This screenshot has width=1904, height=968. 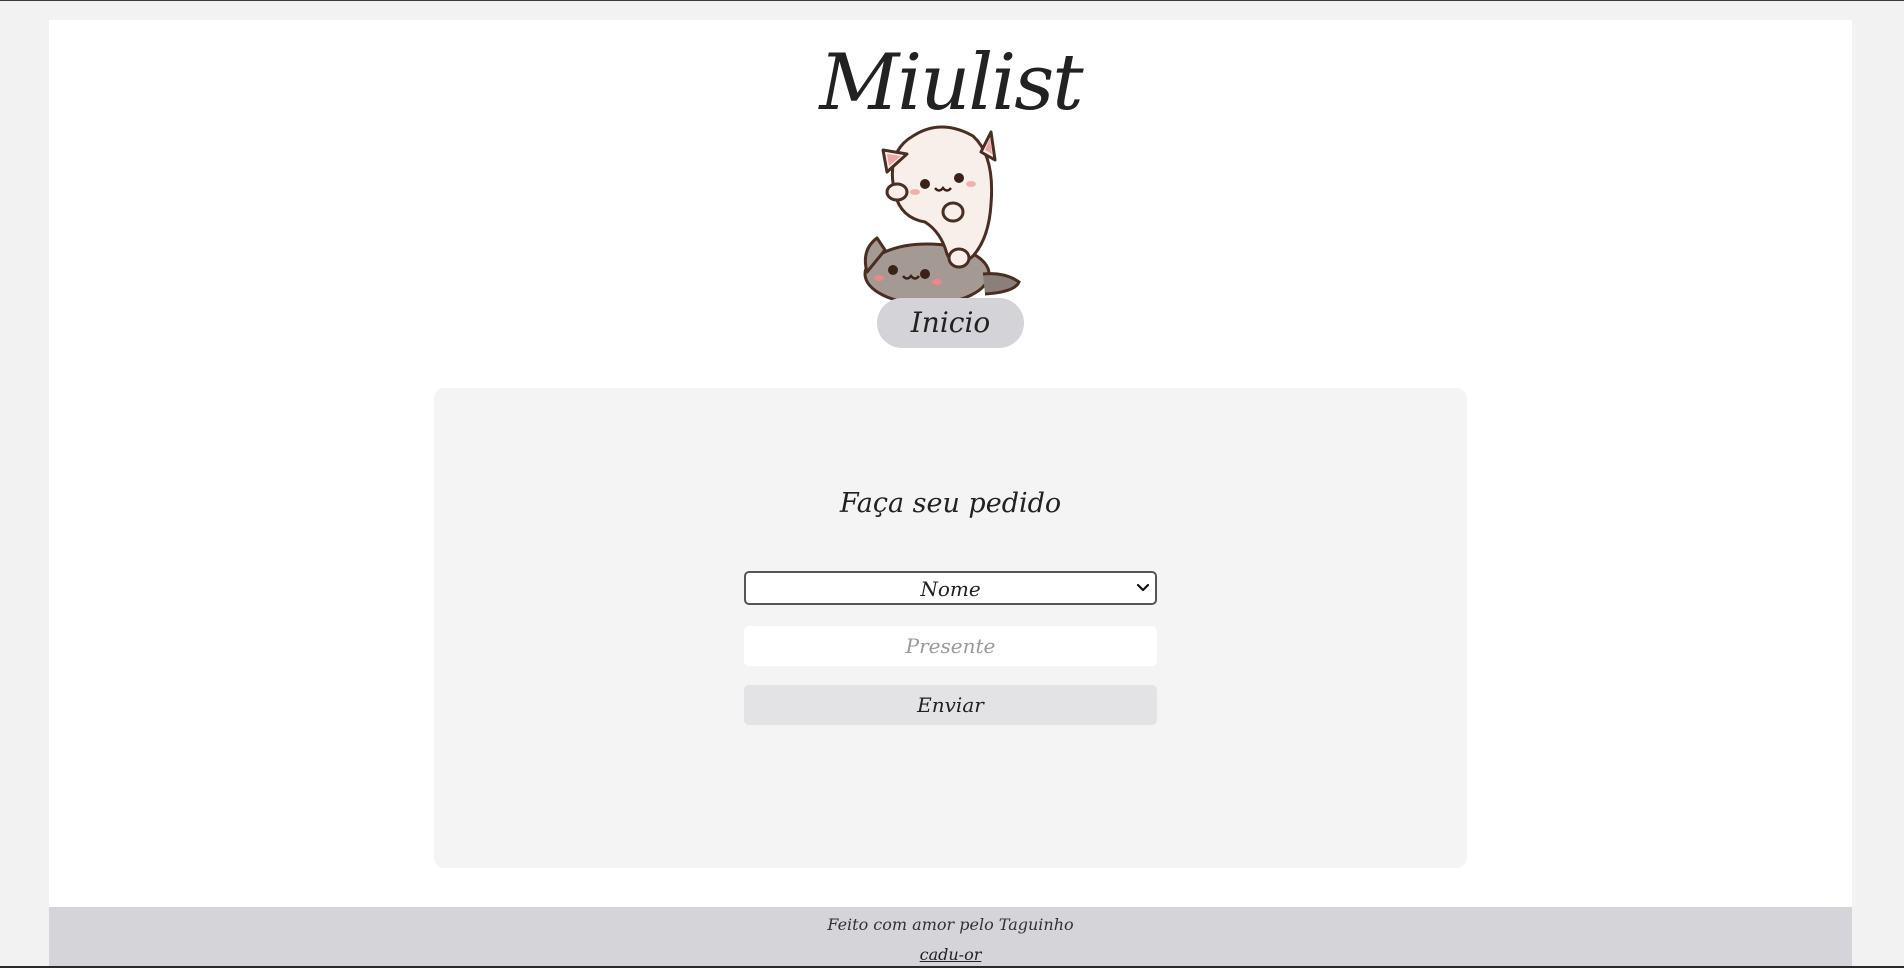 What do you see at coordinates (950, 924) in the screenshot?
I see `footer-credit: Feito com amor pelo Taguinho` at bounding box center [950, 924].